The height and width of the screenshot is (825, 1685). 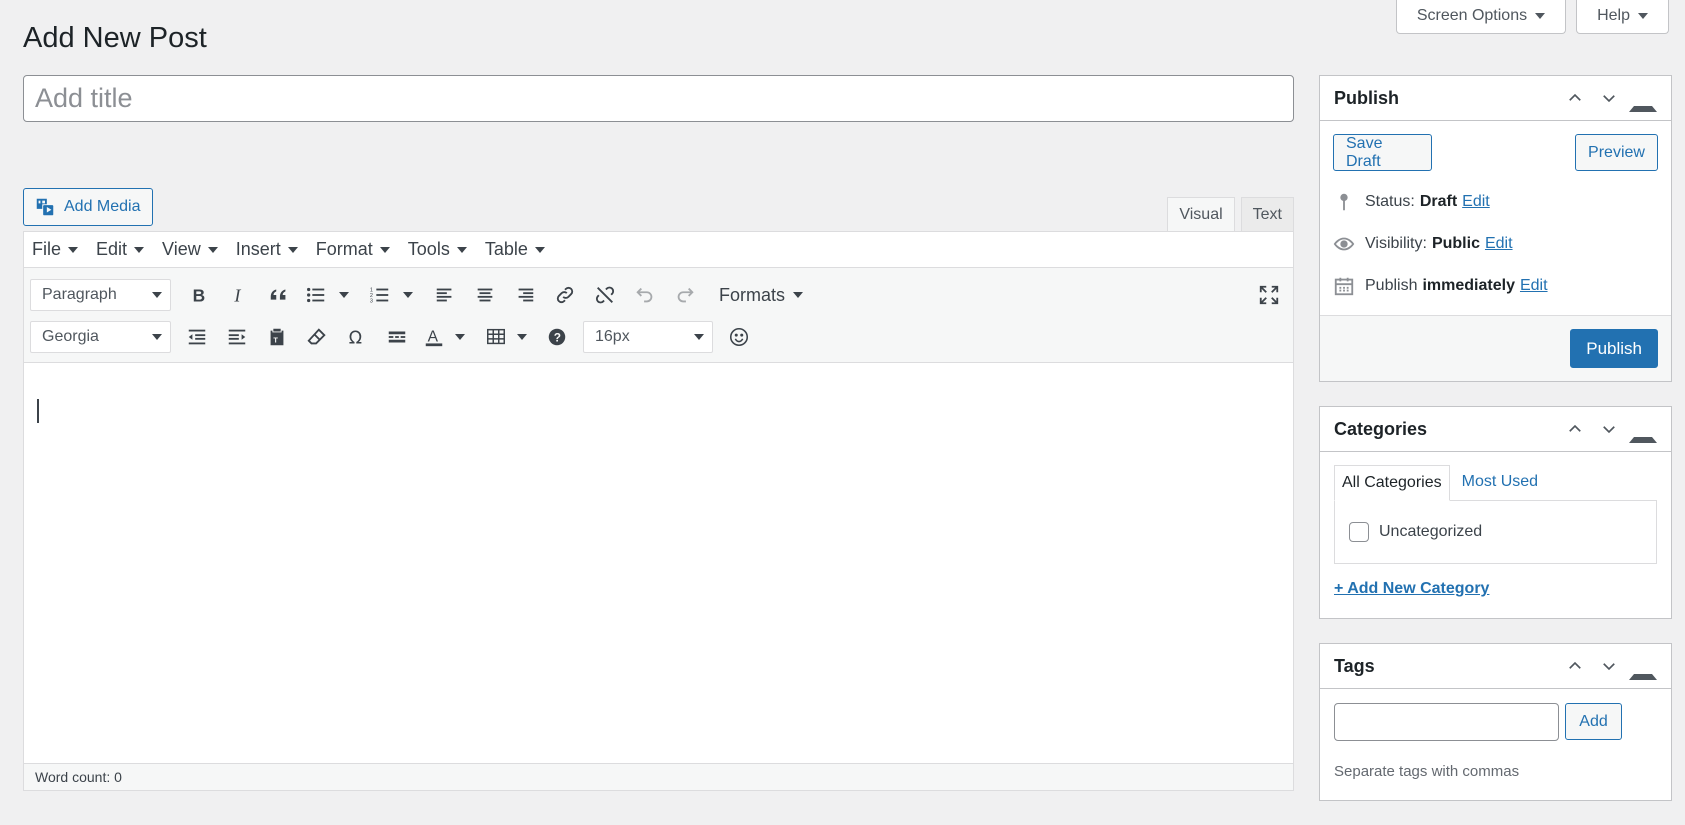 I want to click on tags-box: Tags Add Separate tags with commas, so click(x=1495, y=722).